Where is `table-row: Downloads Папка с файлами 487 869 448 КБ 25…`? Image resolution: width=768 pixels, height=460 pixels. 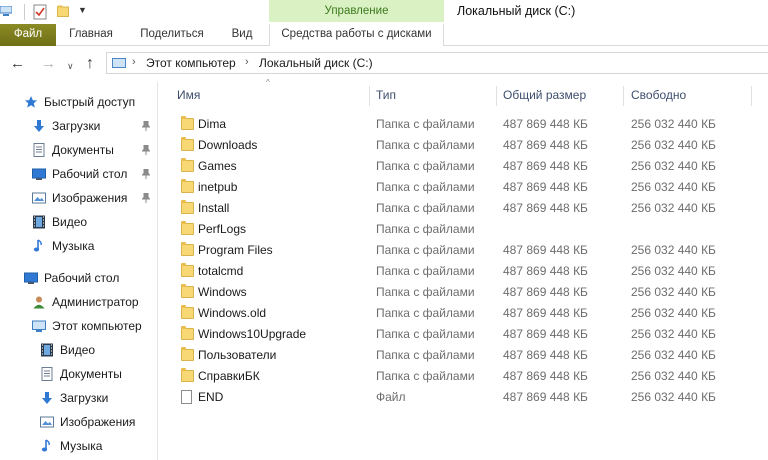 table-row: Downloads Папка с файлами 487 869 448 КБ 25… is located at coordinates (469, 145).